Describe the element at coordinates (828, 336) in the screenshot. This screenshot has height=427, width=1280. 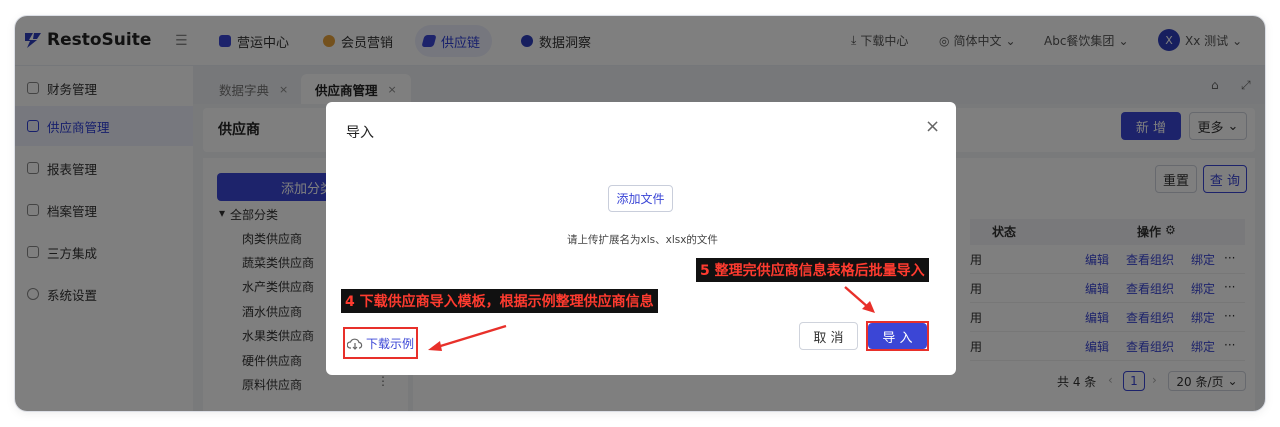
I see `cancel-button: 取 消` at that location.